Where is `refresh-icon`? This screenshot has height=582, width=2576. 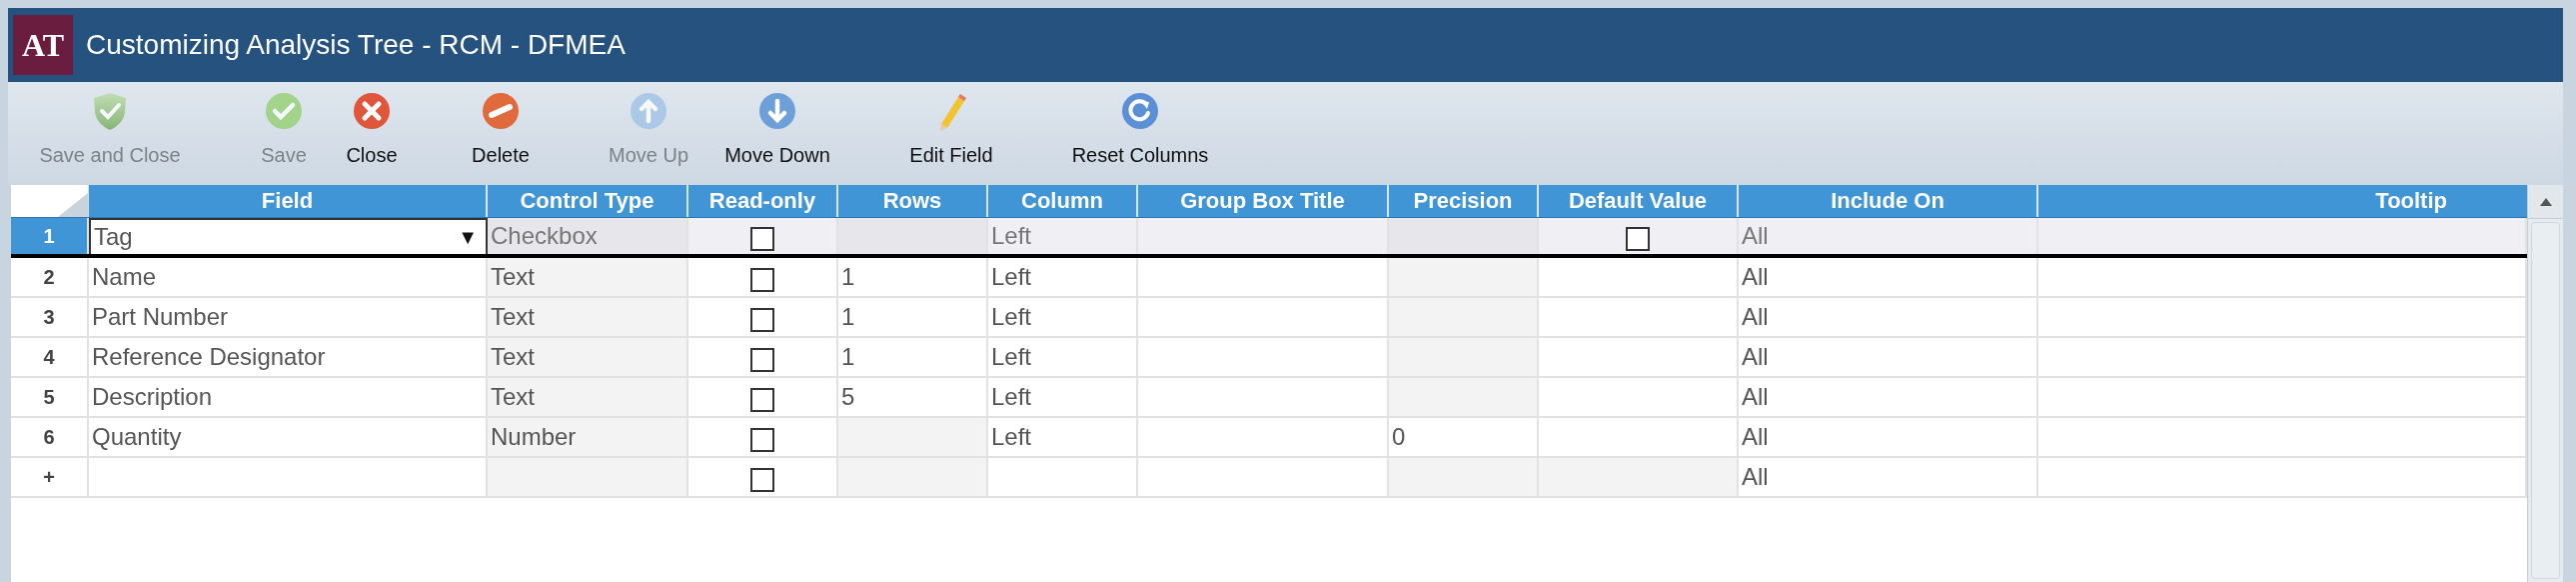 refresh-icon is located at coordinates (1140, 111).